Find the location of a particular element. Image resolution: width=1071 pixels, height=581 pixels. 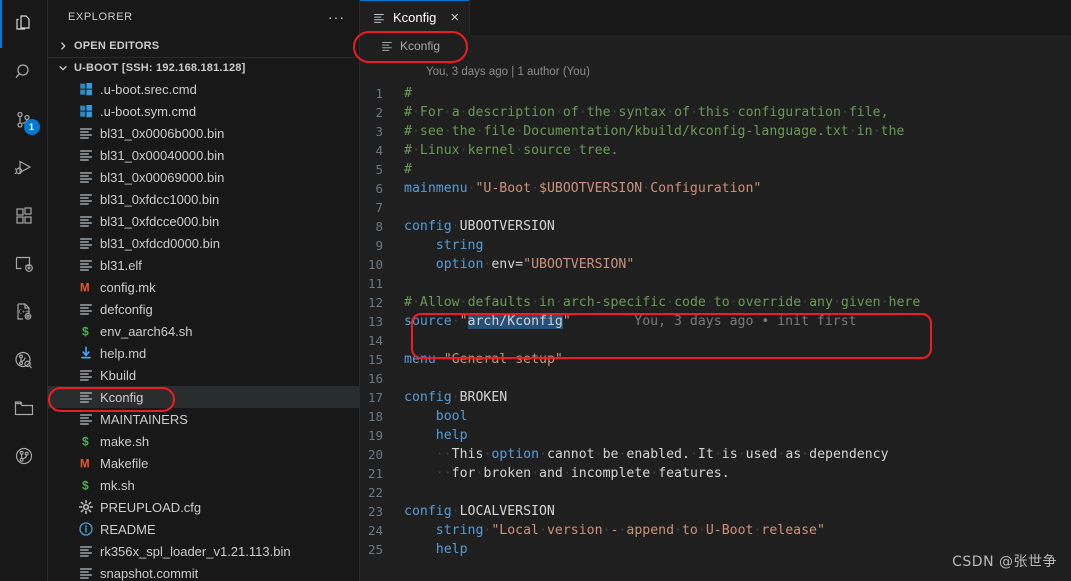

file-tree-item: bl31_0xfdcd0000.bin is located at coordinates (203, 243).